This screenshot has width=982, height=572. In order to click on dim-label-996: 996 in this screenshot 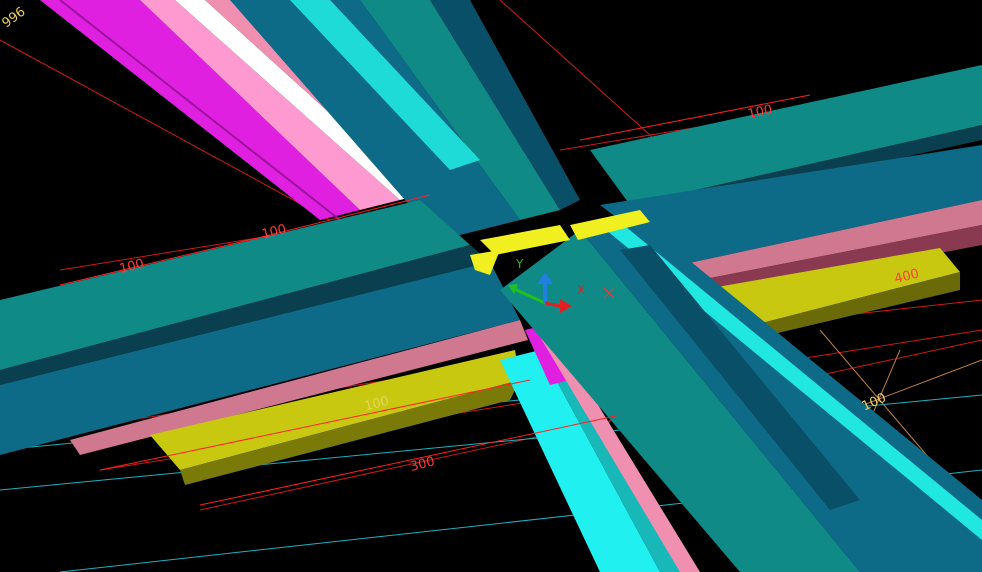, I will do `click(14, 17)`.